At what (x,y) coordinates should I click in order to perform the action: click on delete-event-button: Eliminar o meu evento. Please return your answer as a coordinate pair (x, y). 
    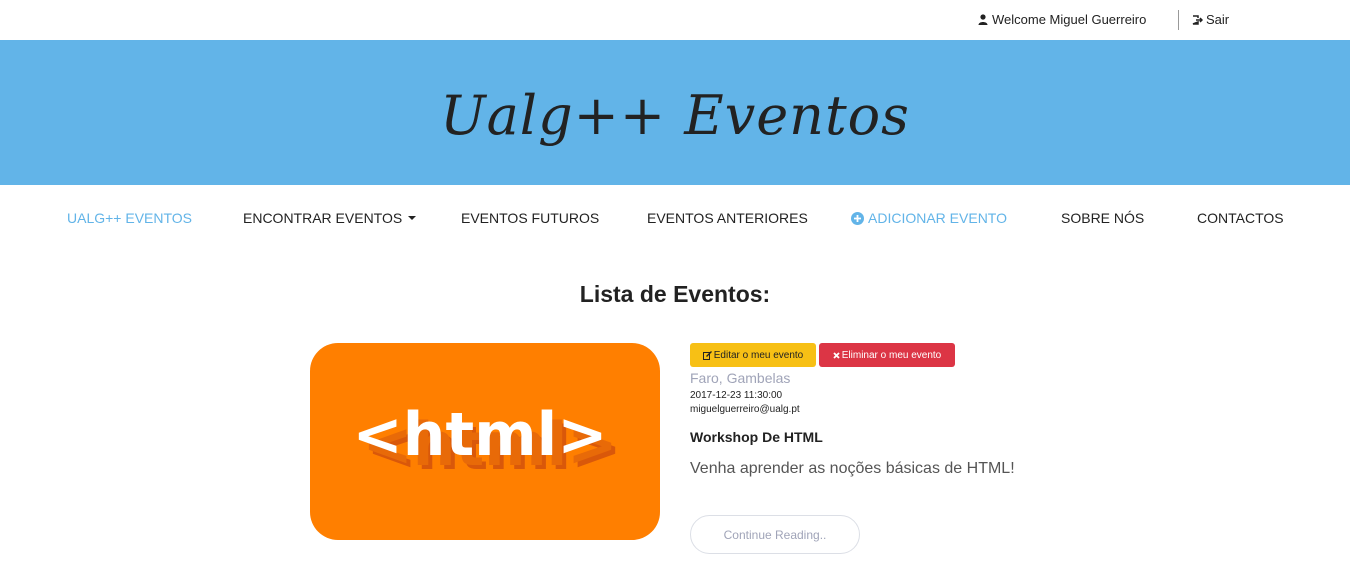
    Looking at the image, I should click on (887, 355).